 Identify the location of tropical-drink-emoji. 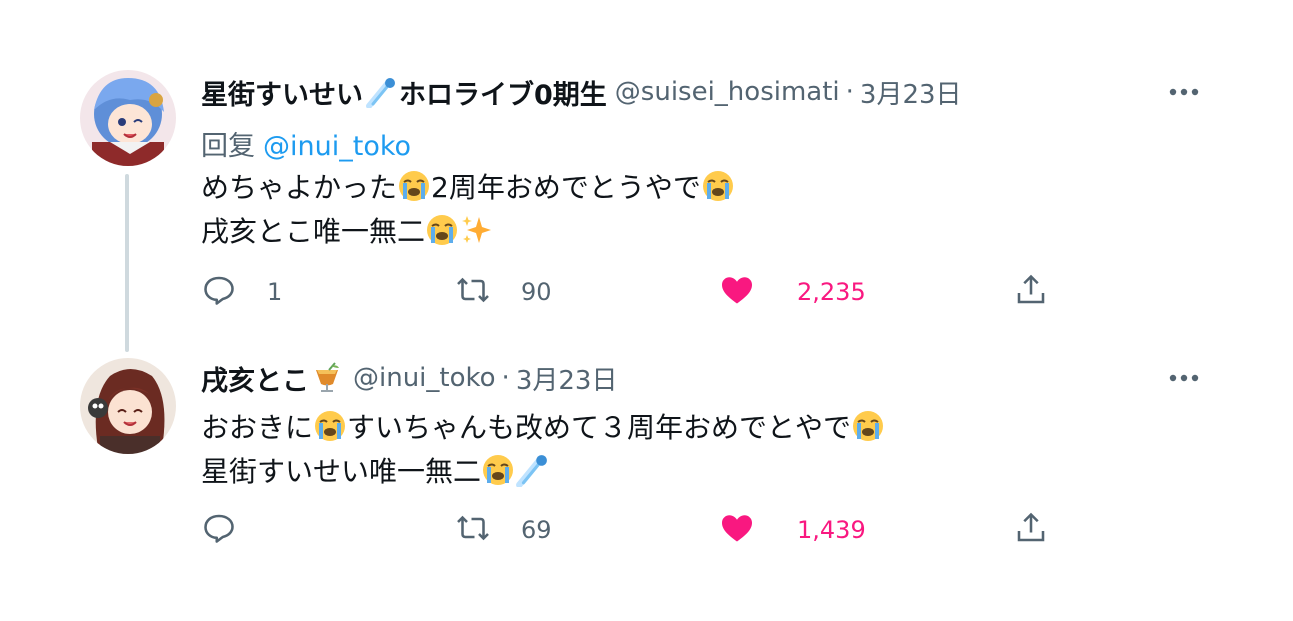
(327, 378).